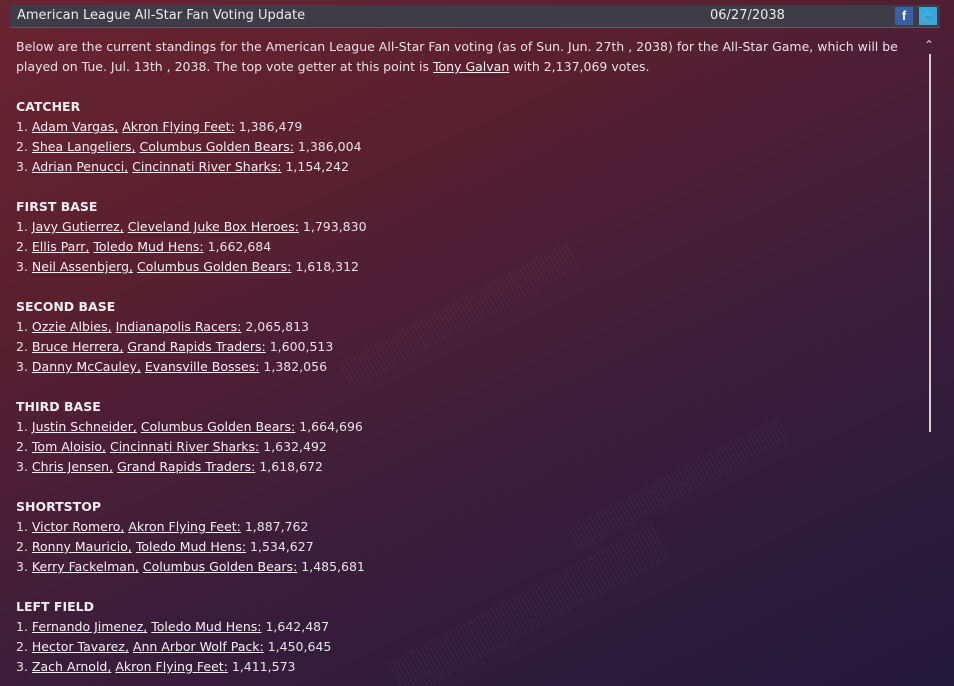  Describe the element at coordinates (904, 16) in the screenshot. I see `facebook-icon: f` at that location.